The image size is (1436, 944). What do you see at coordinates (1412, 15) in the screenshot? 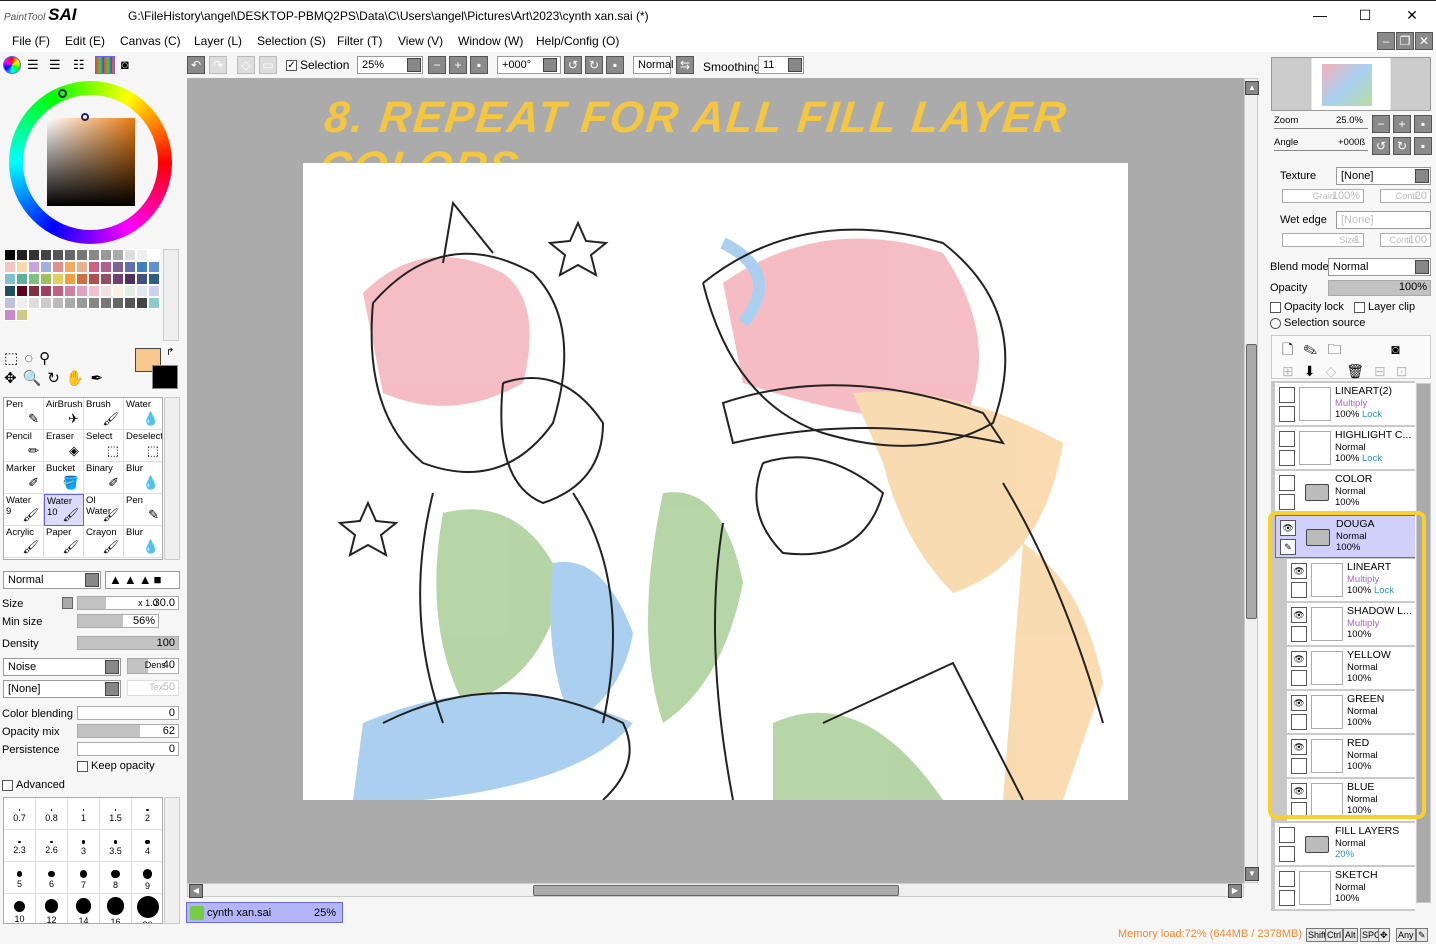
I see `close-button: ✕` at bounding box center [1412, 15].